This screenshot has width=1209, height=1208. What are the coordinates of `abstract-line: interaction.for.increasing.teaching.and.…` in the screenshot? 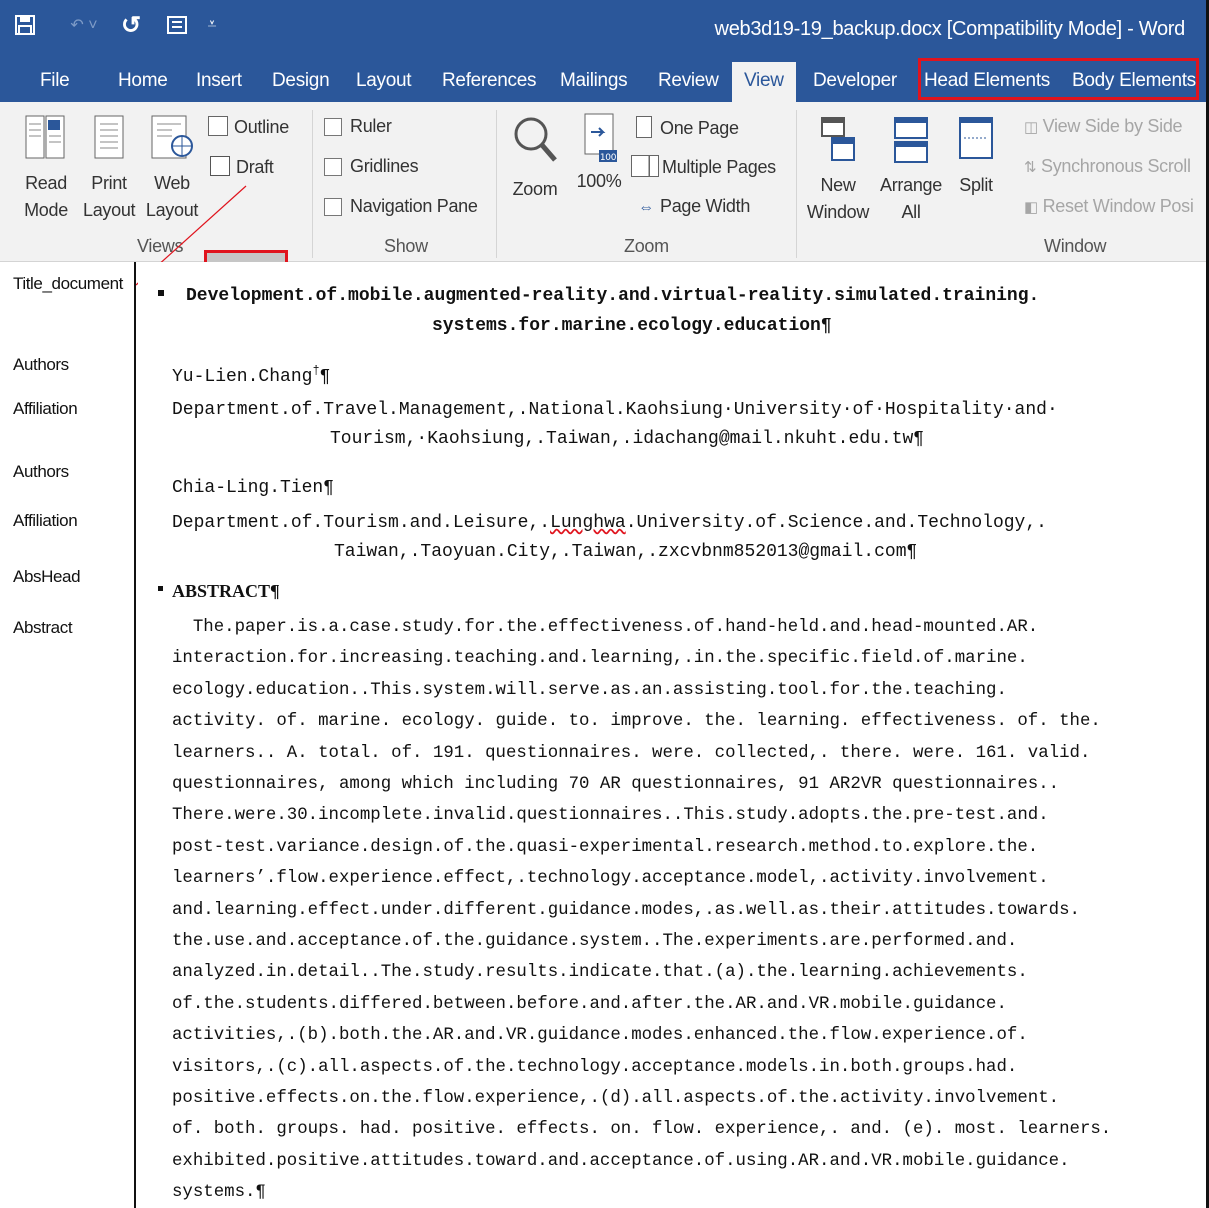 It's located at (600, 659).